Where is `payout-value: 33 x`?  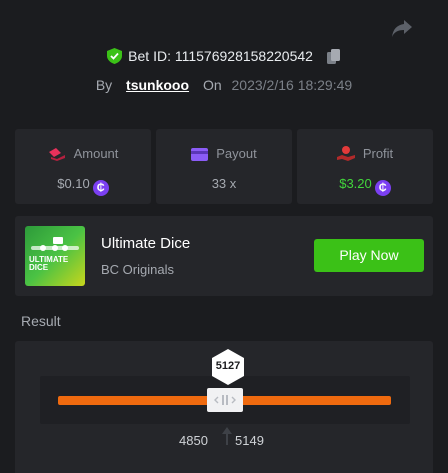
payout-value: 33 x is located at coordinates (224, 183).